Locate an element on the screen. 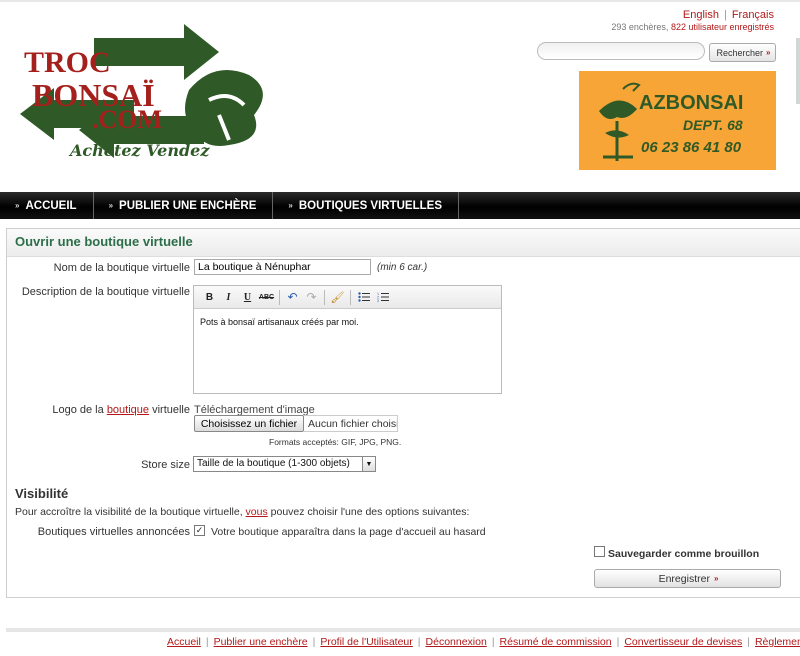  ad-banner: AZBONSAI DEPT. 68 06 23 86 41 80 is located at coordinates (677, 120).